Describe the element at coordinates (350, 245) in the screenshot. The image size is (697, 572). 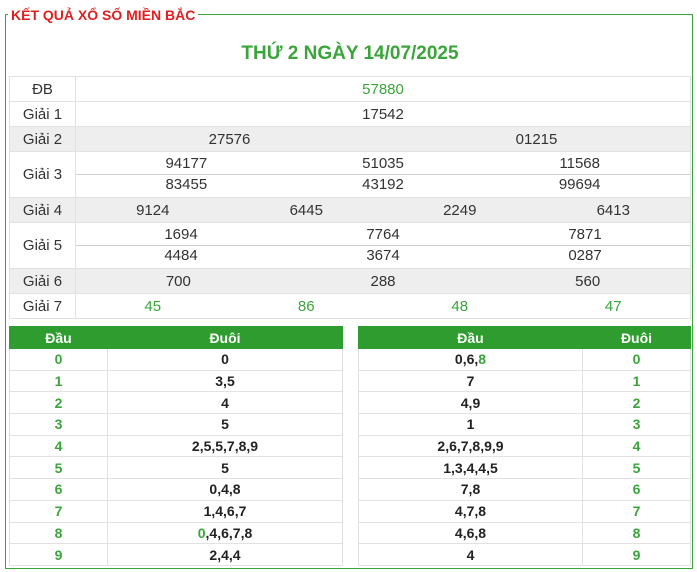
I see `prize-row-g5: Giải 5 1694 7764 7871 4484 3674 0287` at that location.